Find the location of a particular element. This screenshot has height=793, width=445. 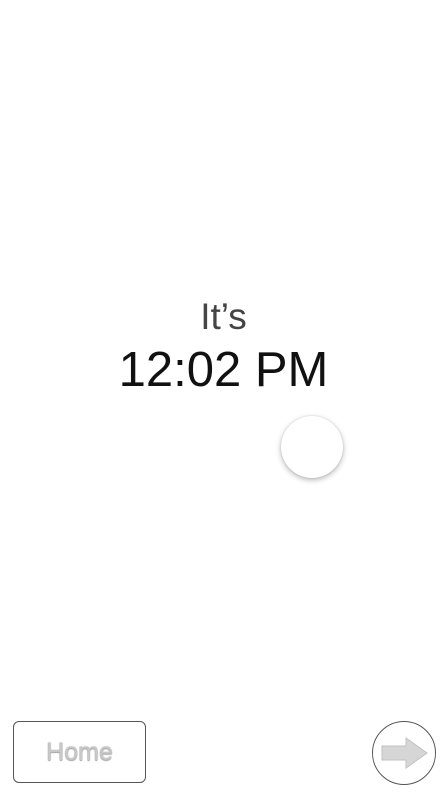

circle-toggle is located at coordinates (312, 447).